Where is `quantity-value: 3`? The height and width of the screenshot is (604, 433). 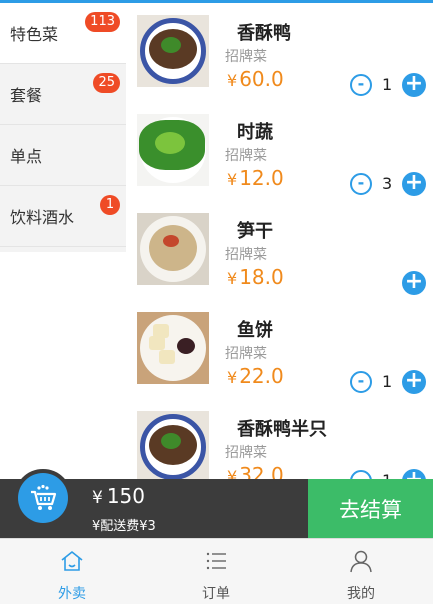
quantity-value: 3 is located at coordinates (387, 183).